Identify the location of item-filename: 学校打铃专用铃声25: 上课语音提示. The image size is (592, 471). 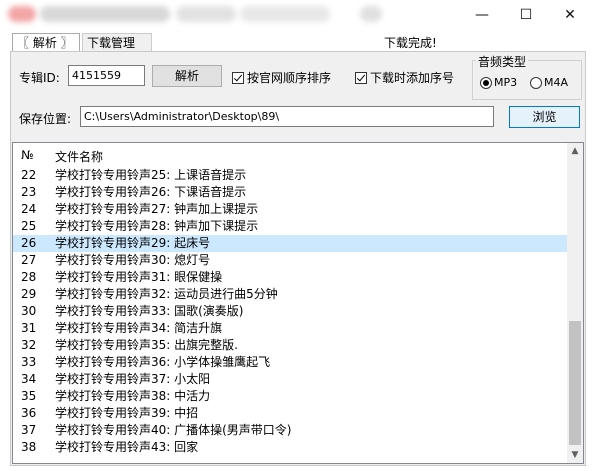
(151, 175).